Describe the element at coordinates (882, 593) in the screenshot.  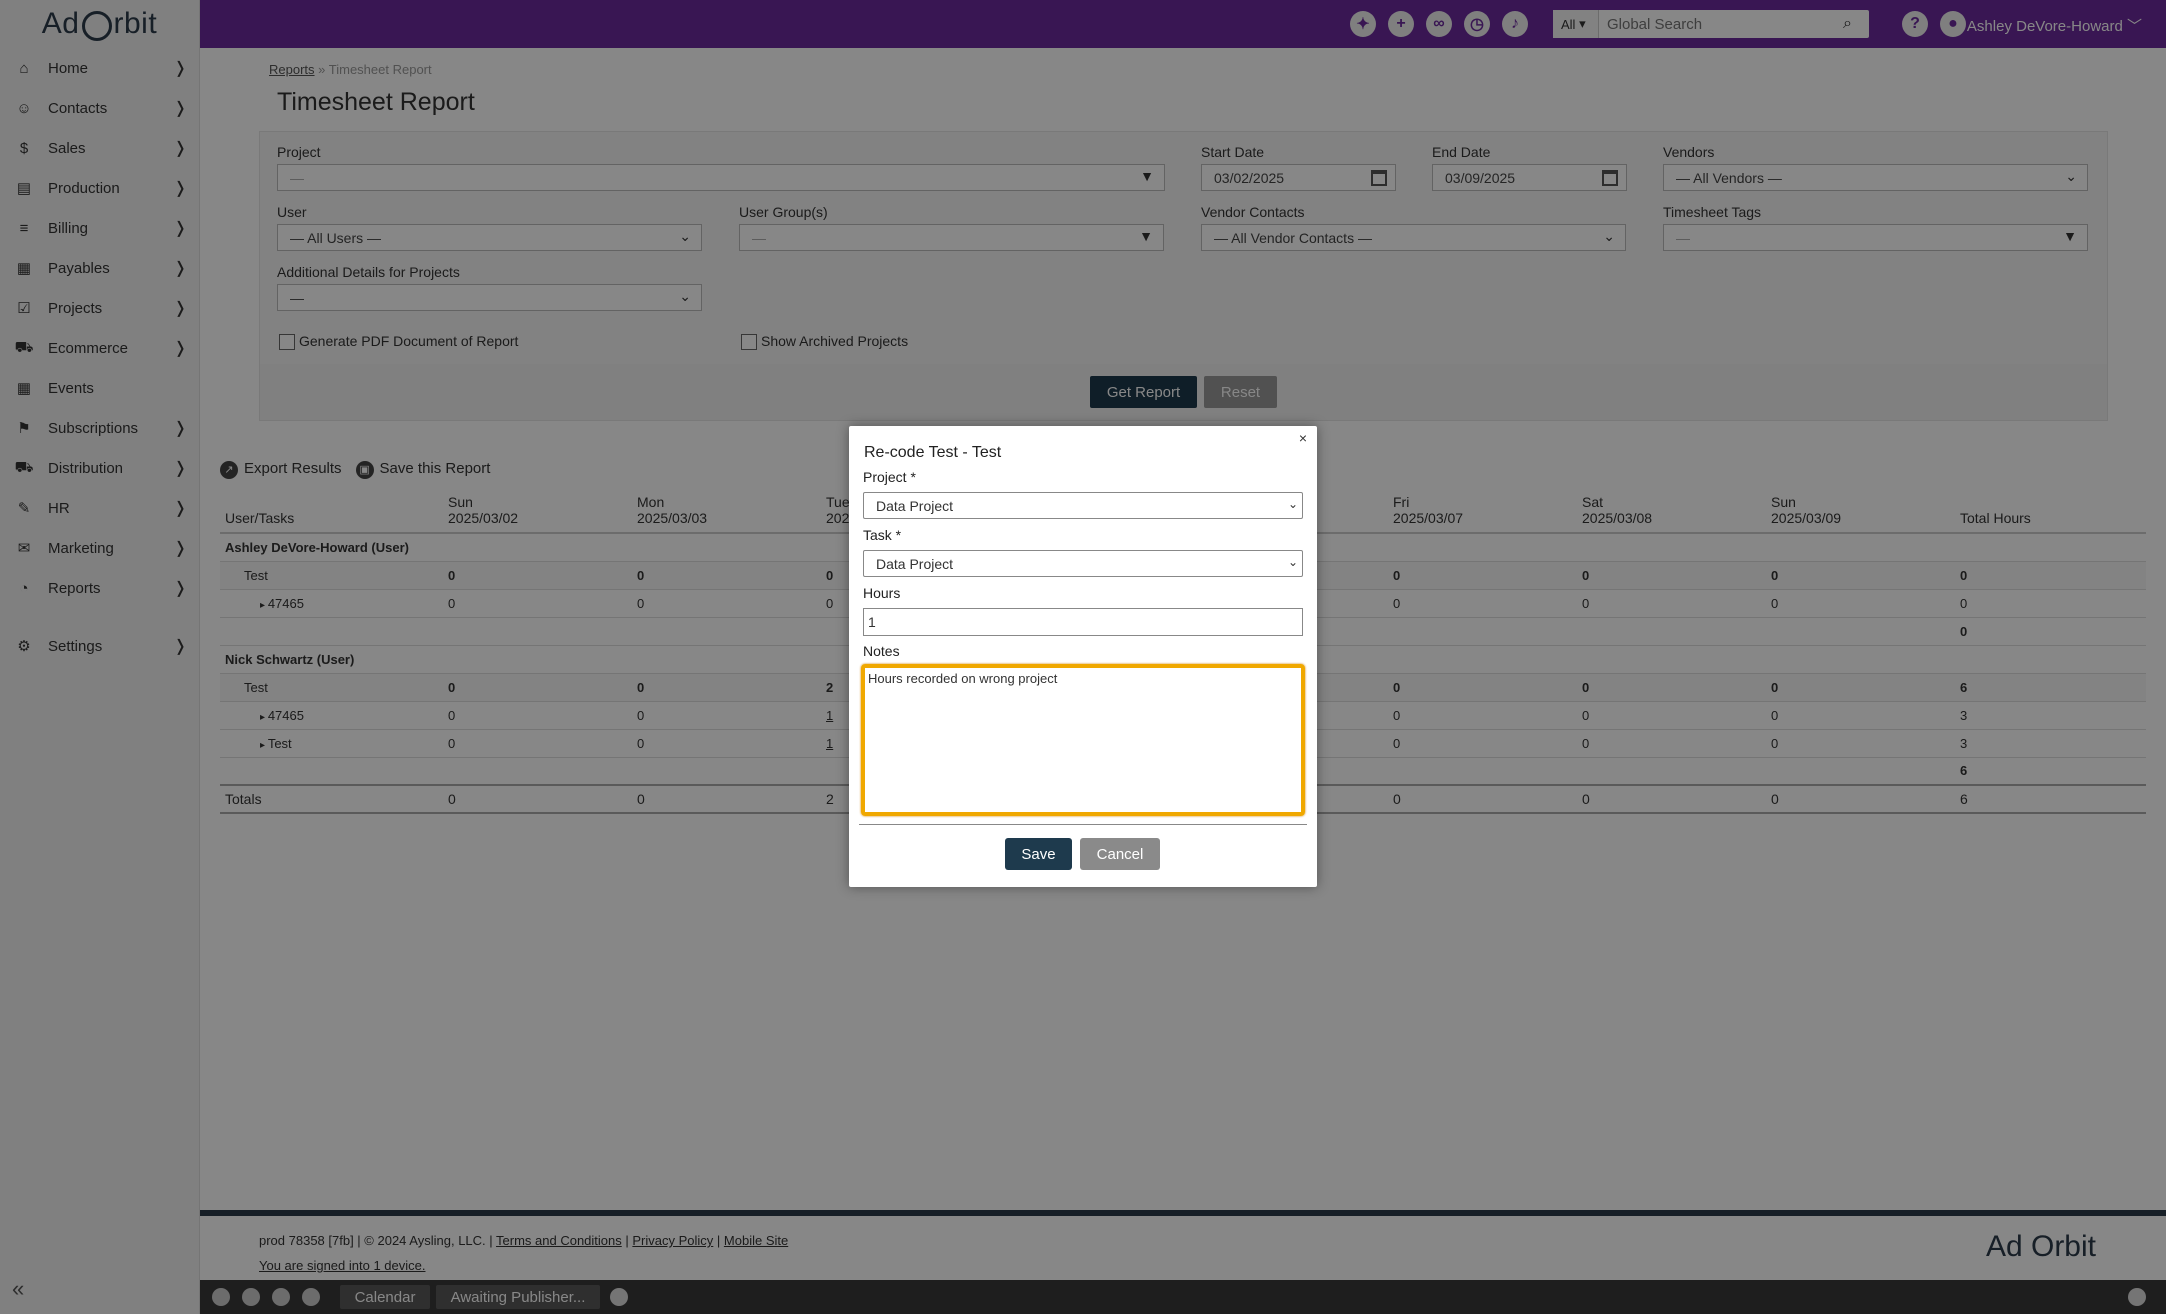
I see `hours-field-label: Hours` at that location.